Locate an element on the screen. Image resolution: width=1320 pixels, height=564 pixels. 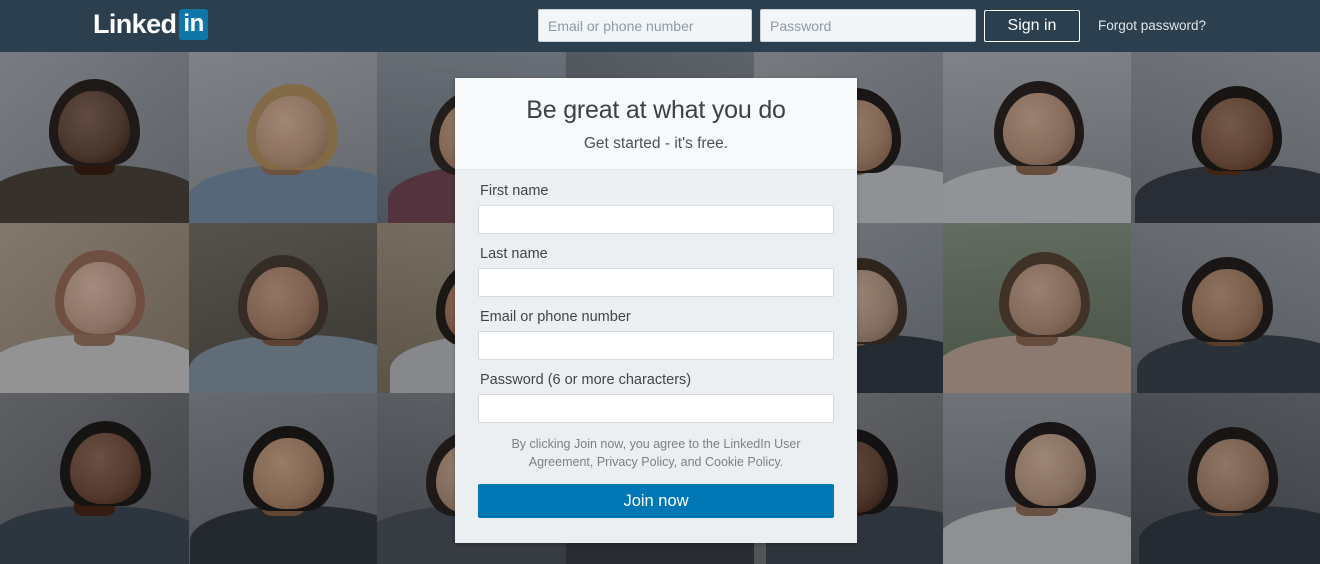
logo-in-badge: in is located at coordinates (193, 24).